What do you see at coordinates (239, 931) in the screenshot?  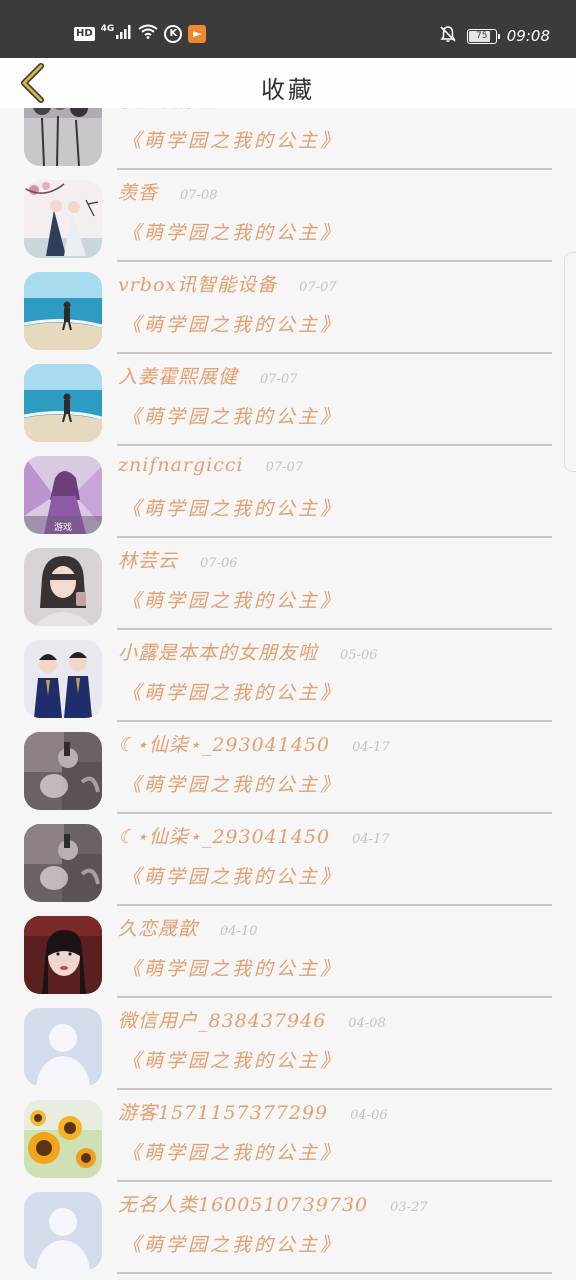 I see `item-date: 04-10` at bounding box center [239, 931].